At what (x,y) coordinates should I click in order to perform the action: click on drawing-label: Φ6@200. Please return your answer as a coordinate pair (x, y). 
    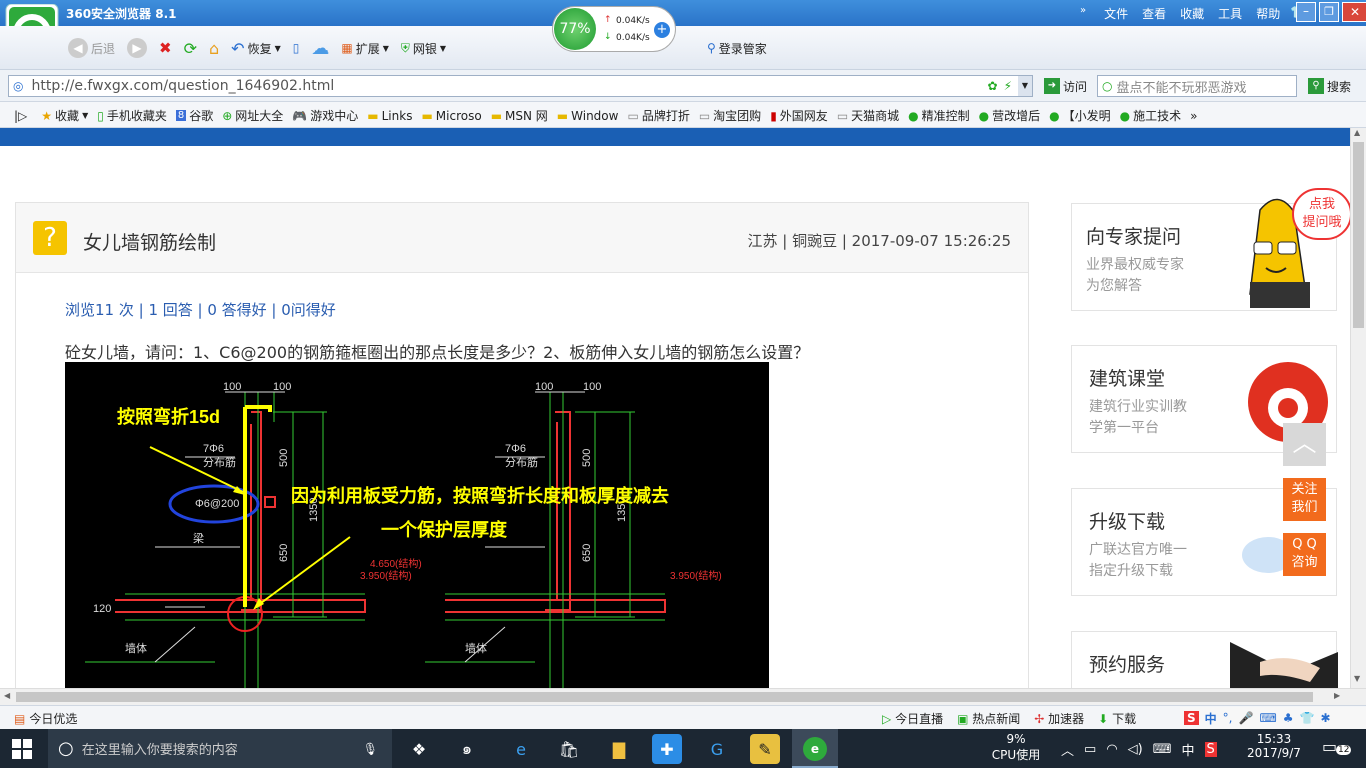
    Looking at the image, I should click on (217, 504).